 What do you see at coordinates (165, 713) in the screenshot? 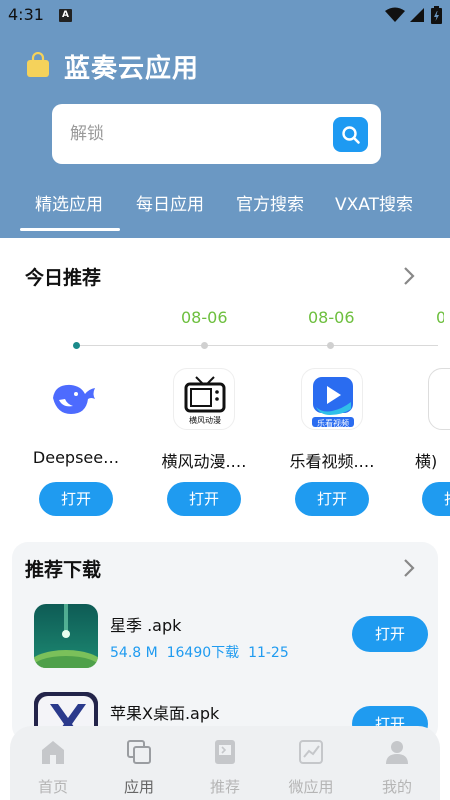
I see `download-name: 苹果X桌面.apk` at bounding box center [165, 713].